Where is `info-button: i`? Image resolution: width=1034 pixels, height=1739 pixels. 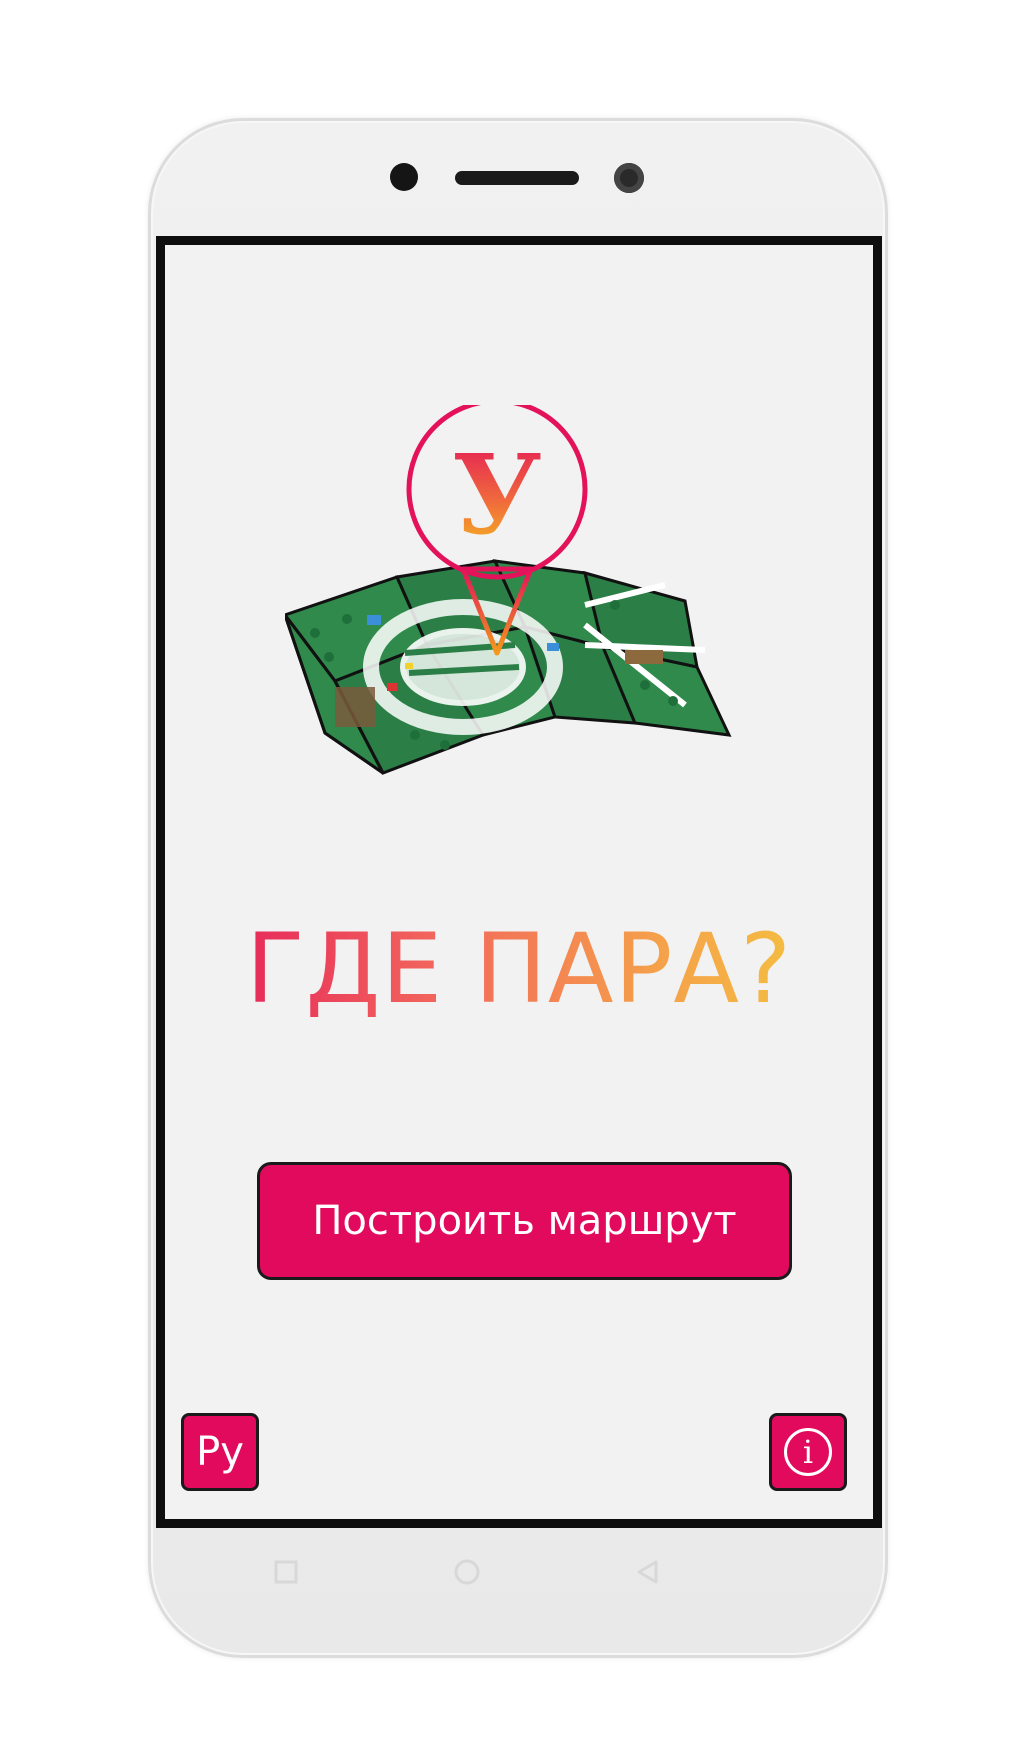
info-button: i is located at coordinates (808, 1452).